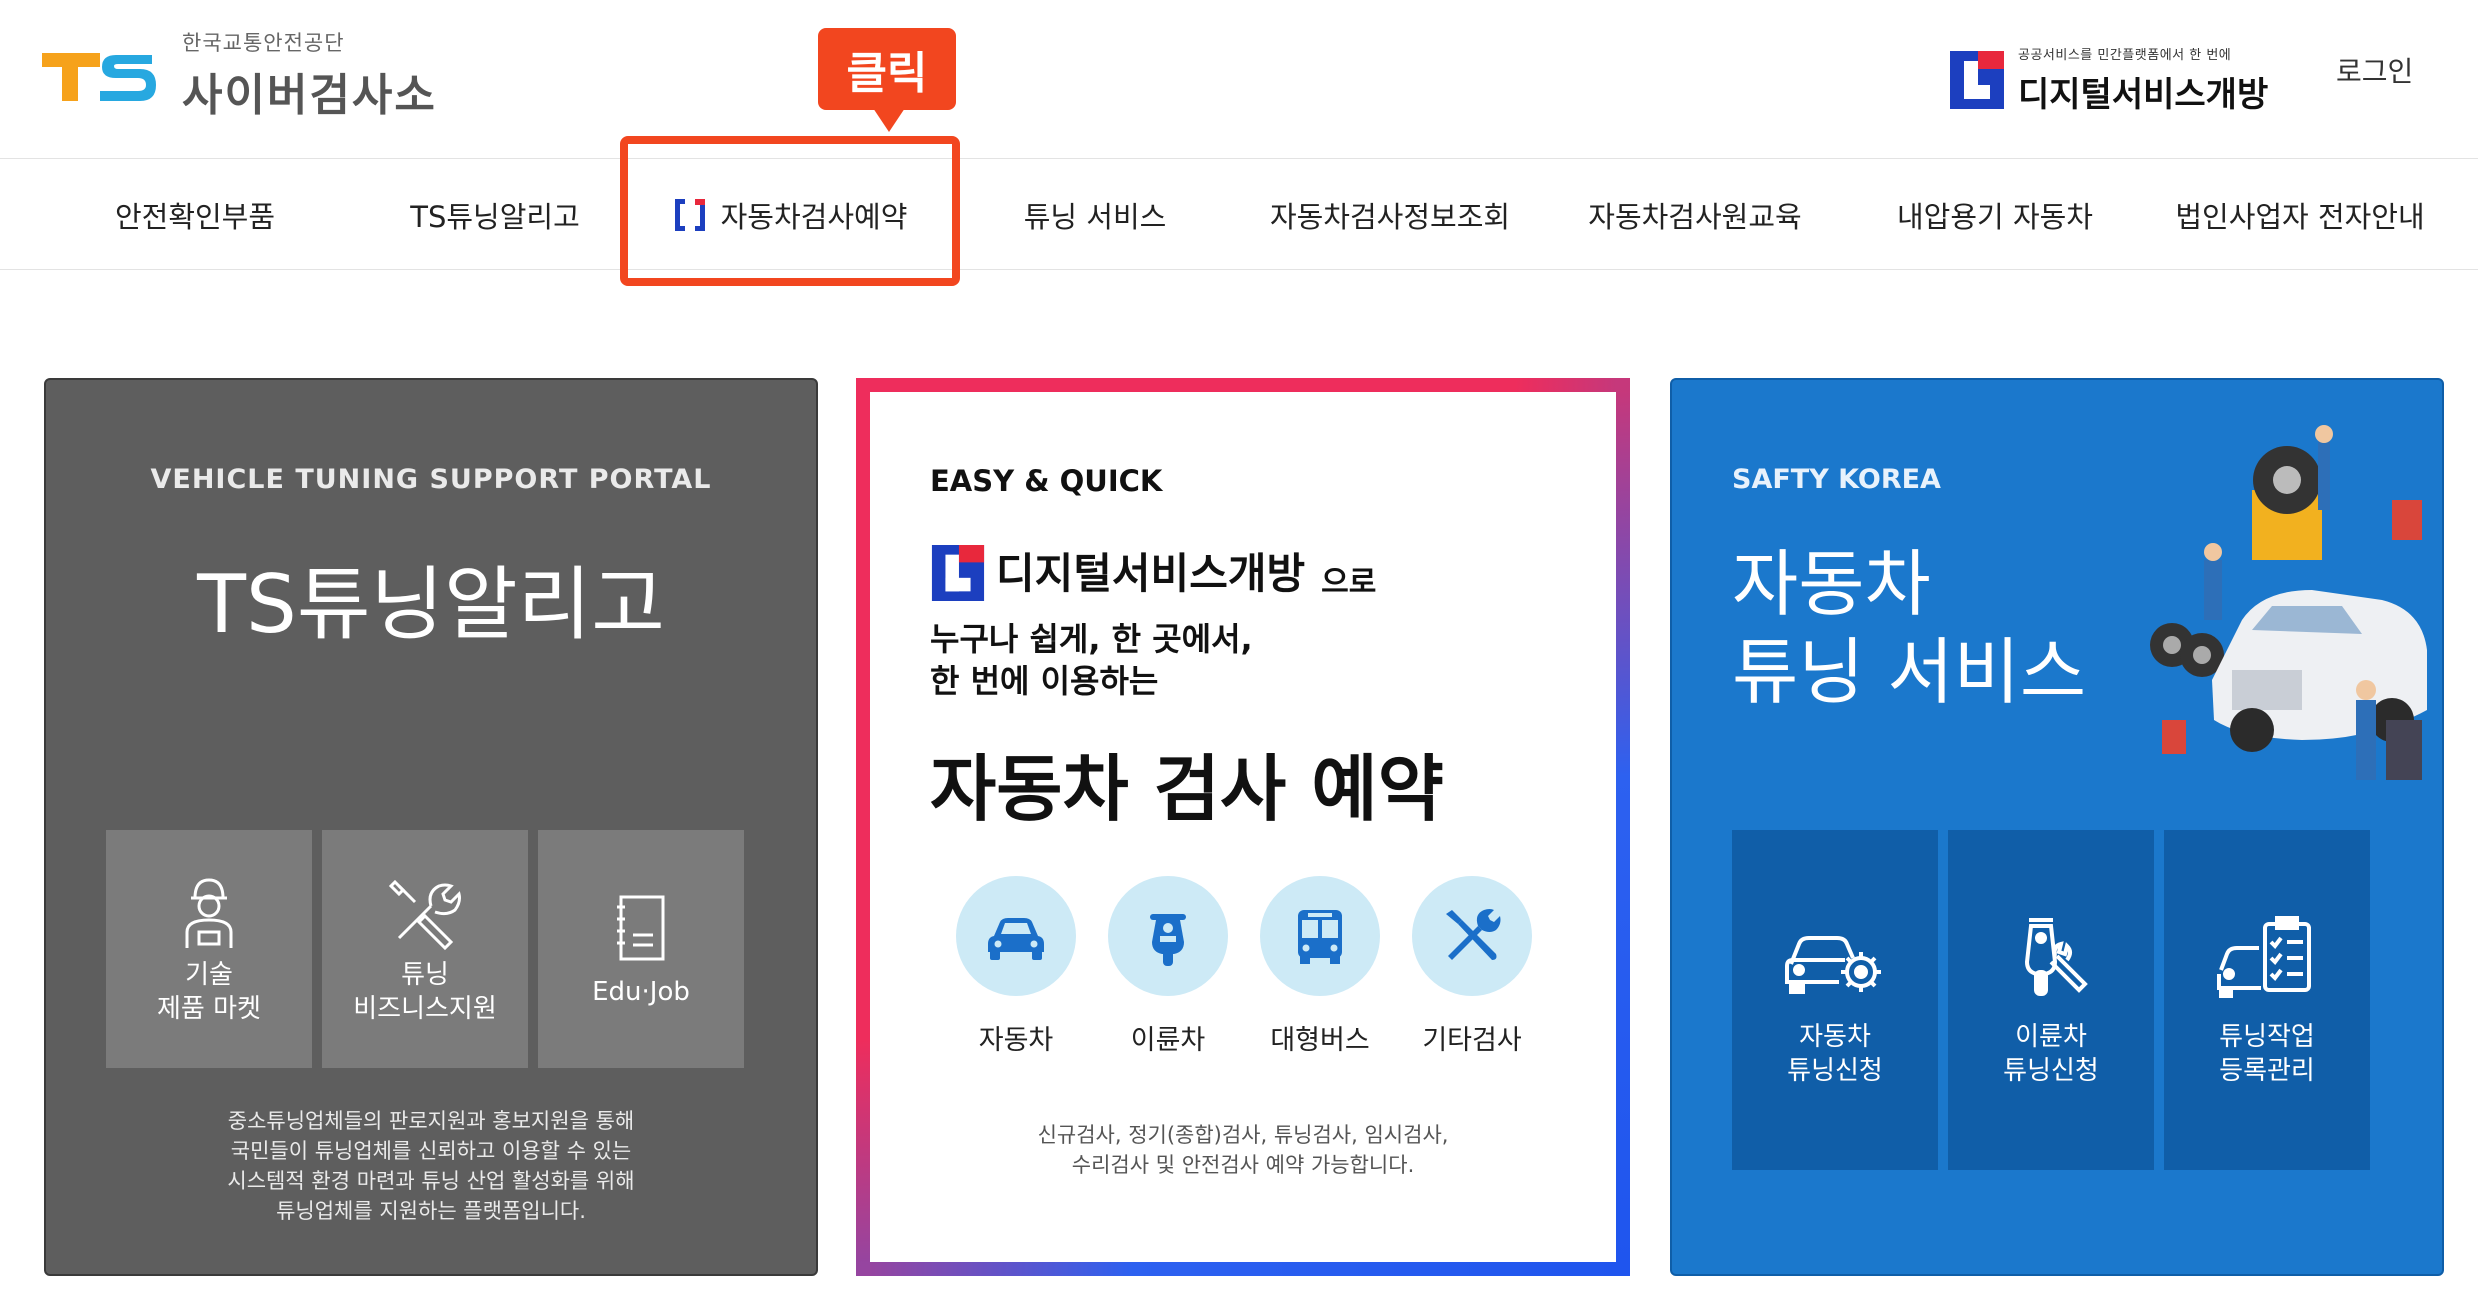 The width and height of the screenshot is (2478, 1304). What do you see at coordinates (1046, 481) in the screenshot?
I see `panel-kicker: EASY & QUICK` at bounding box center [1046, 481].